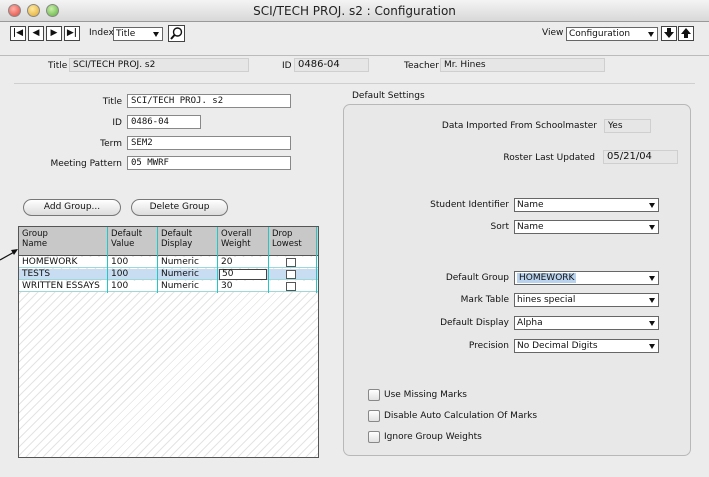 This screenshot has width=709, height=477. I want to click on id-label: ID, so click(117, 123).